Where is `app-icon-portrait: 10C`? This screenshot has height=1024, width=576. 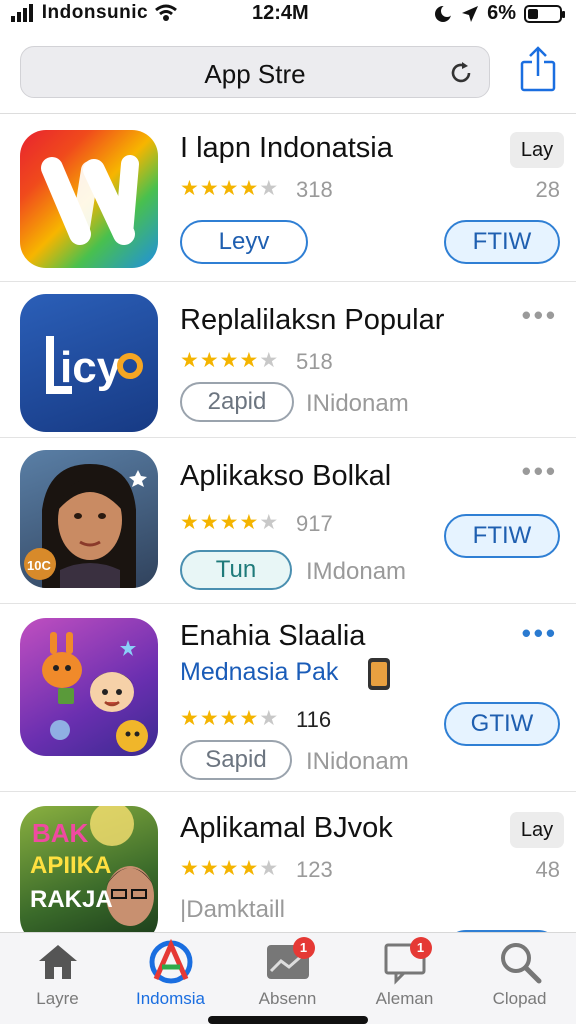
app-icon-portrait: 10C is located at coordinates (89, 519).